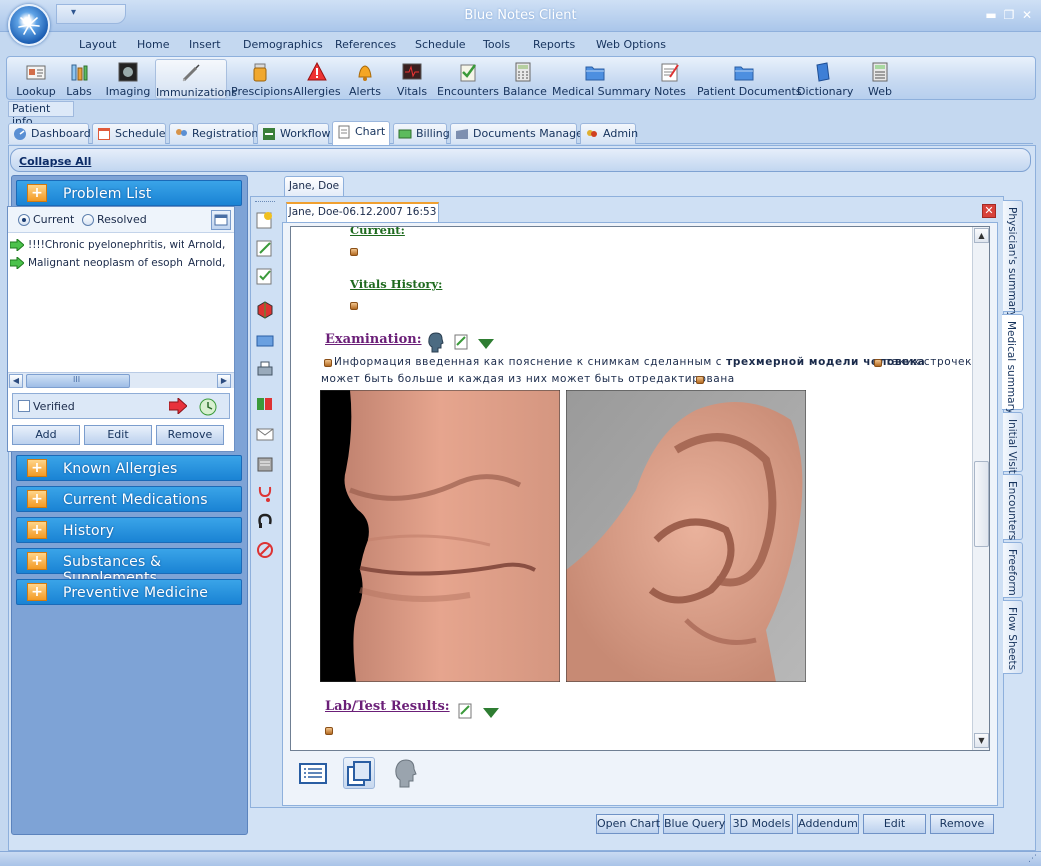 The width and height of the screenshot is (1041, 866). I want to click on patient-tab: Jane, Doe, so click(314, 186).